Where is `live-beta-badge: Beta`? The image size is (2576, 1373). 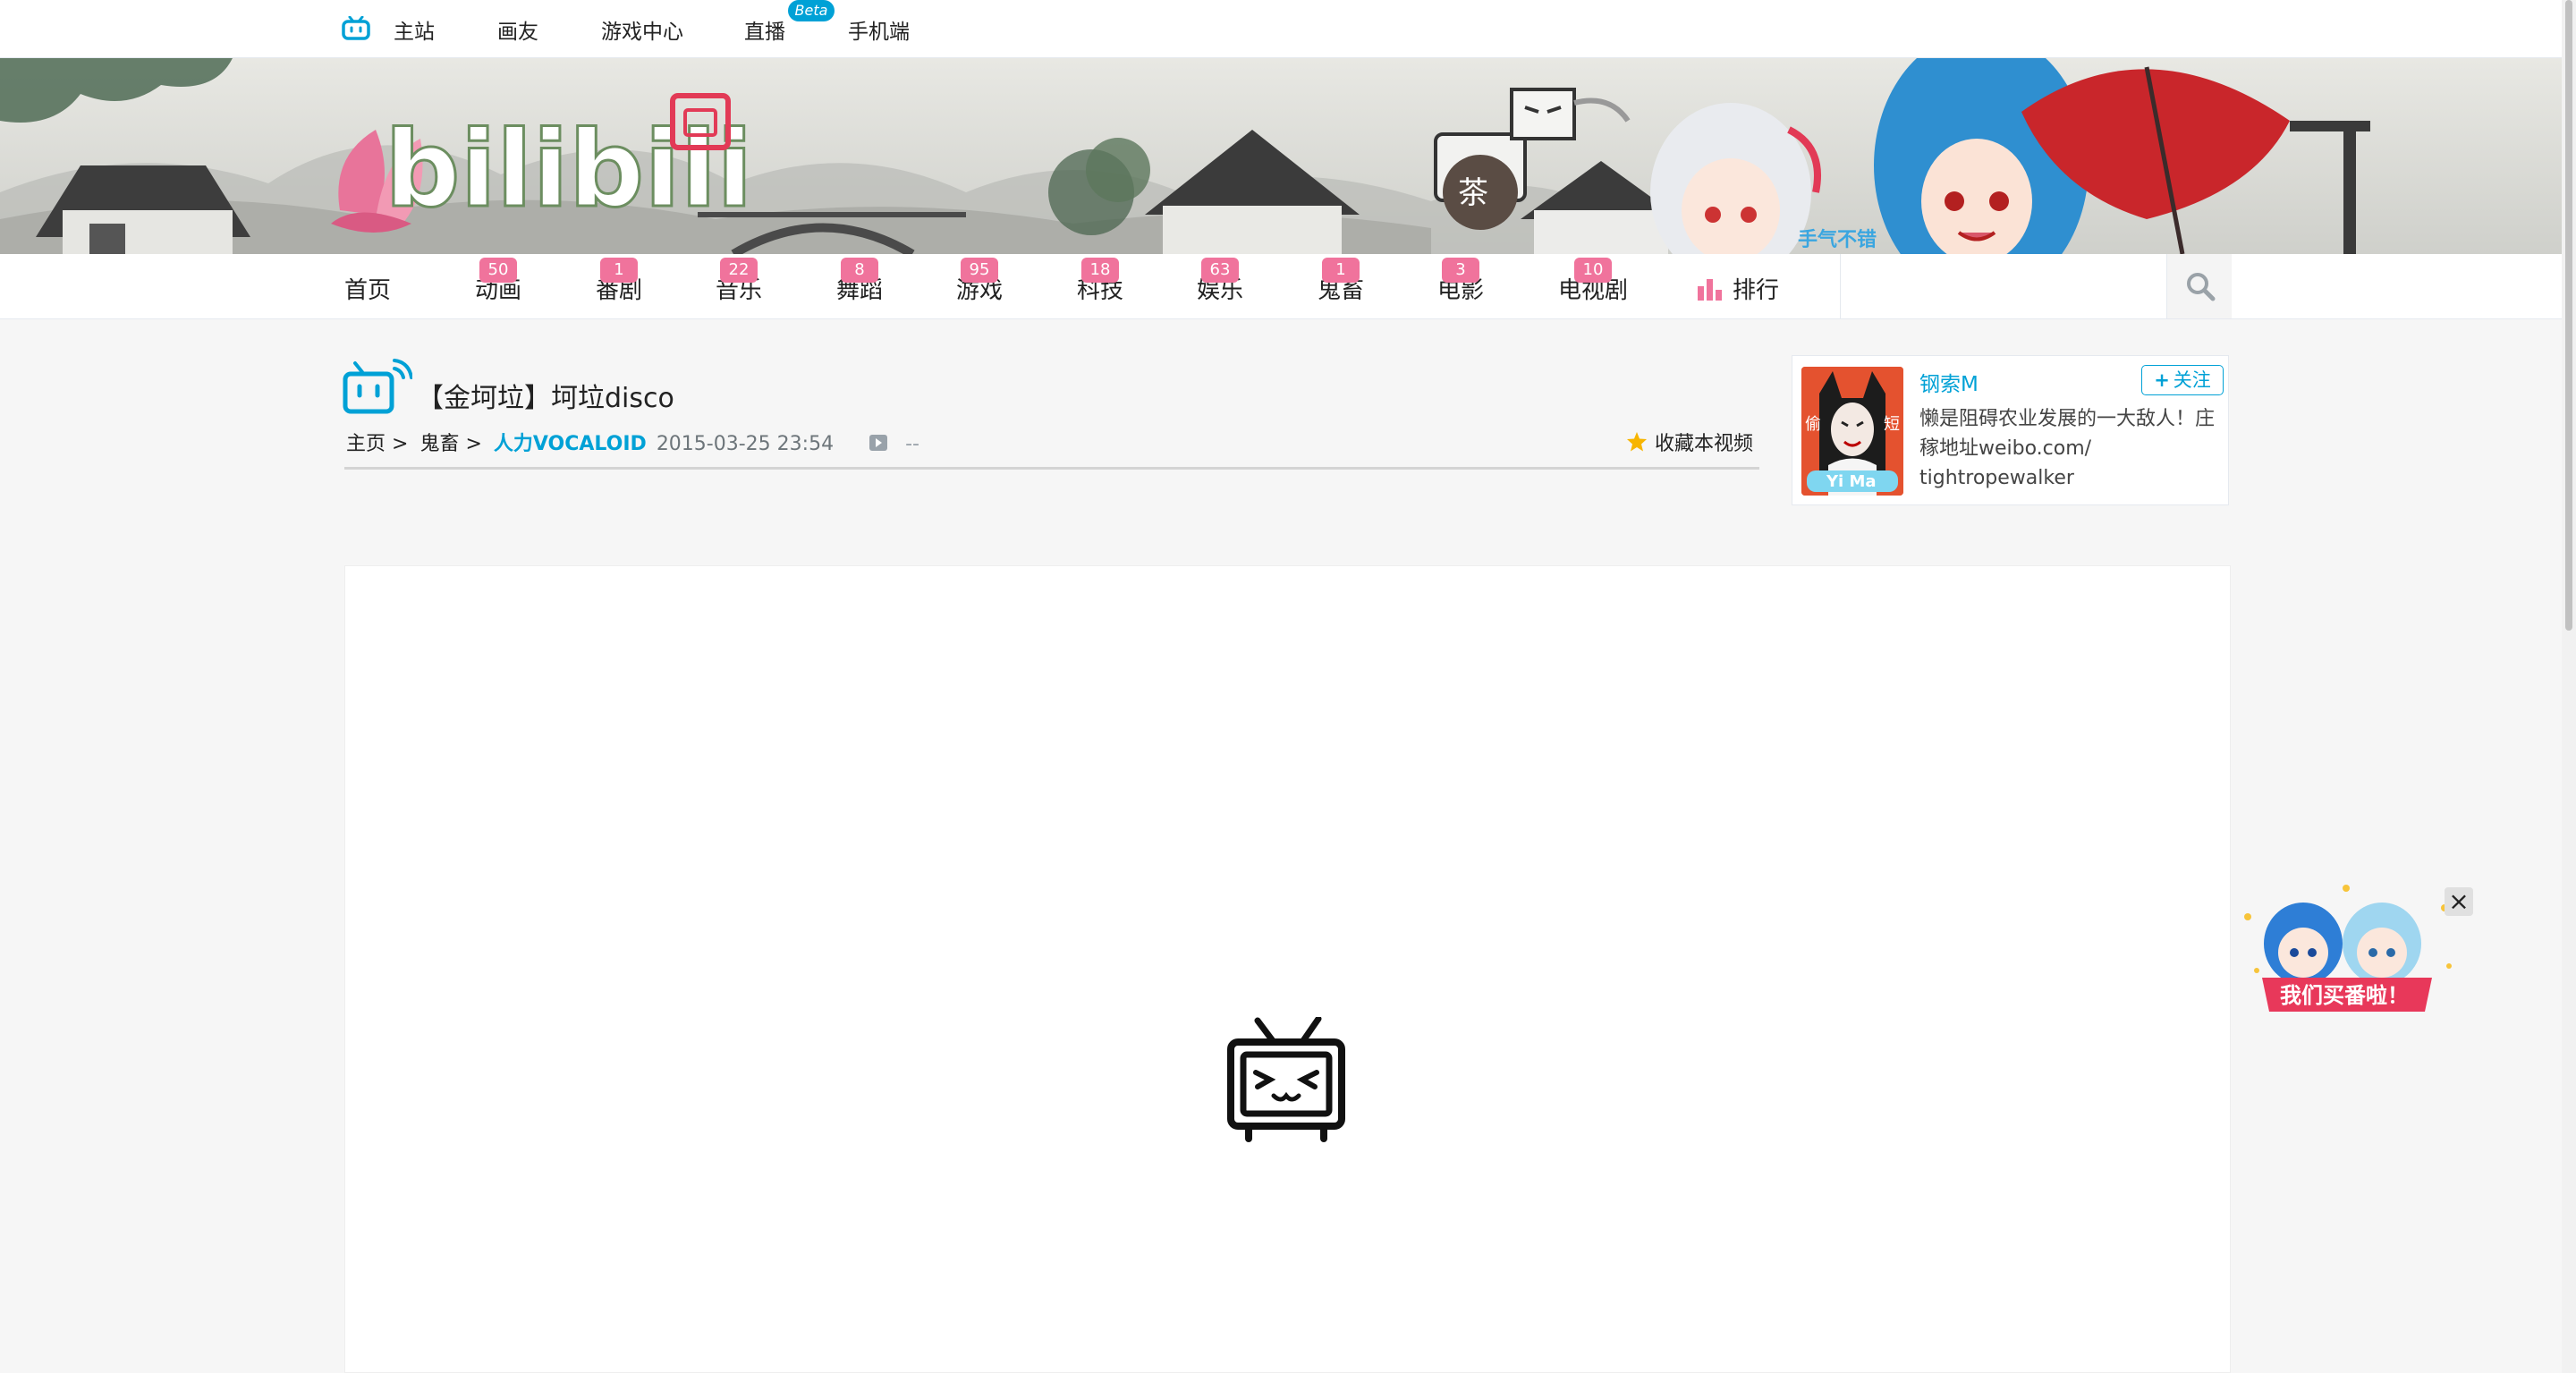
live-beta-badge: Beta is located at coordinates (811, 10).